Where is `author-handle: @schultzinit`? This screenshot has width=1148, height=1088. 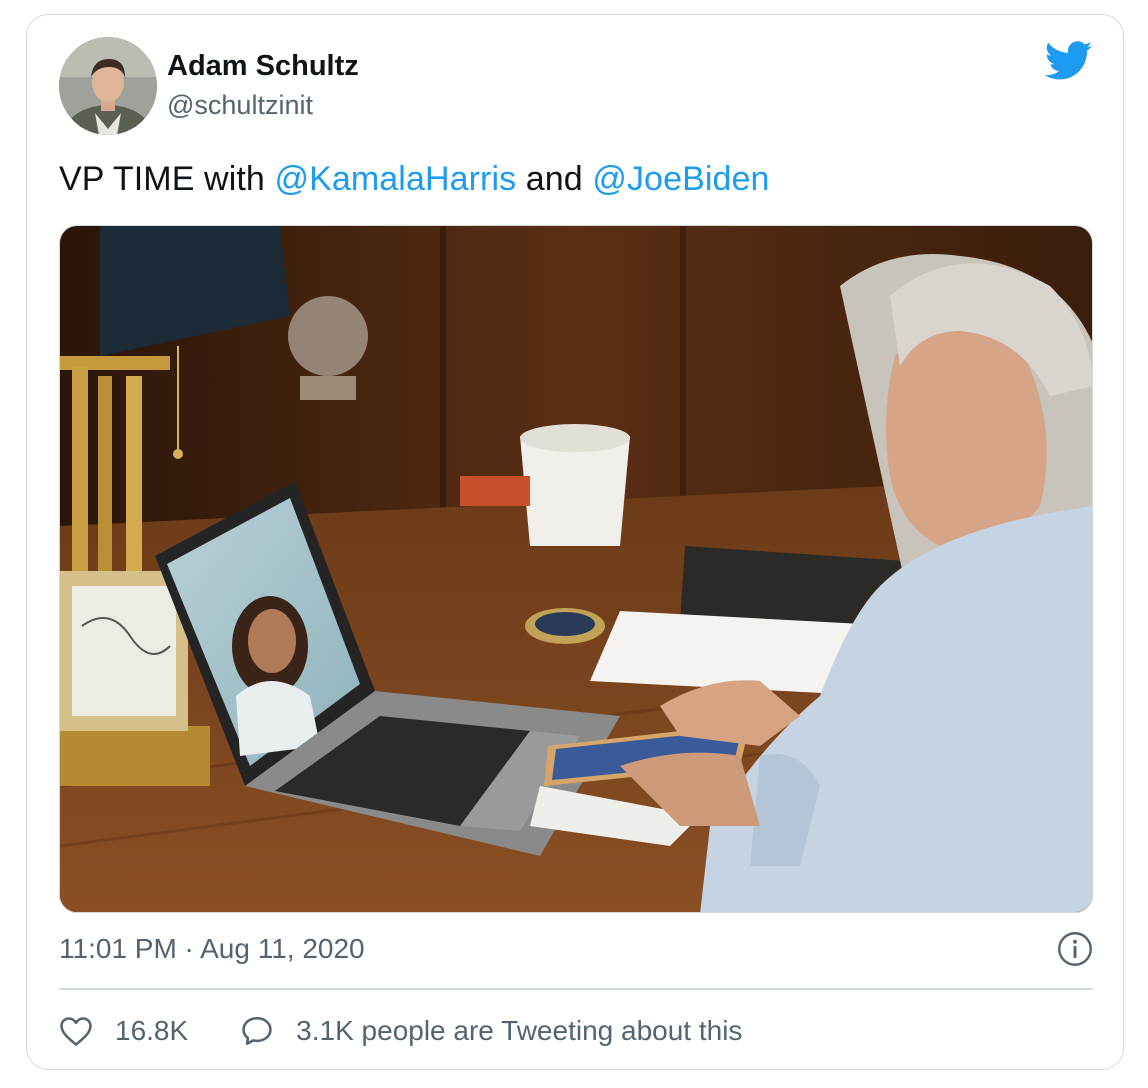
author-handle: @schultzinit is located at coordinates (240, 105).